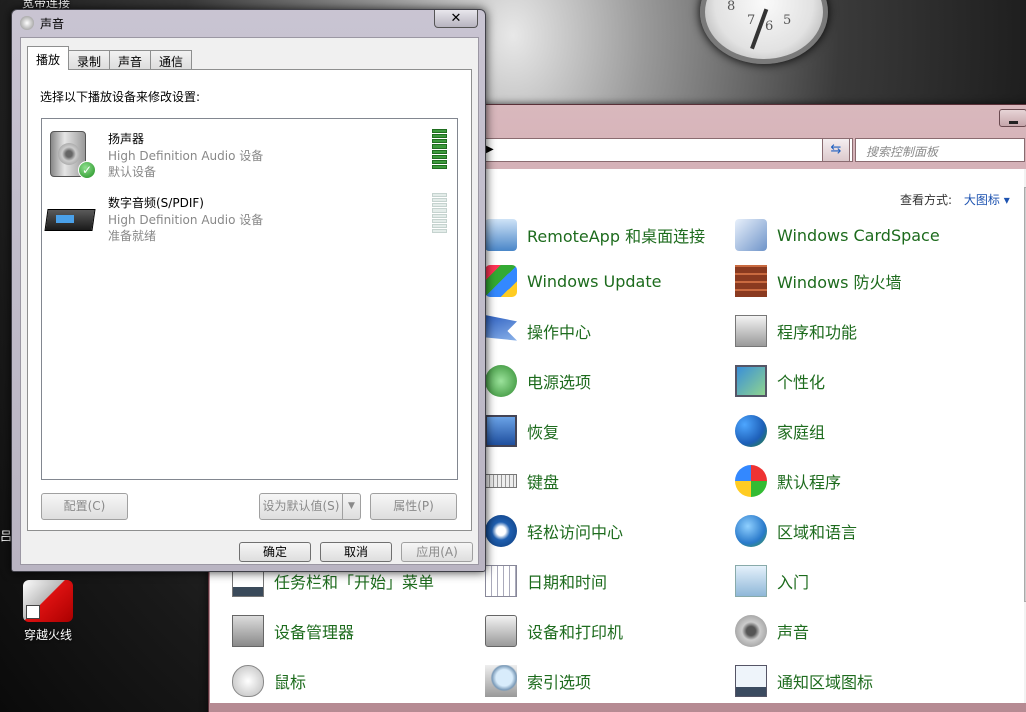 The height and width of the screenshot is (712, 1026). Describe the element at coordinates (772, 581) in the screenshot. I see `cp-item-getting-started: 入门` at that location.